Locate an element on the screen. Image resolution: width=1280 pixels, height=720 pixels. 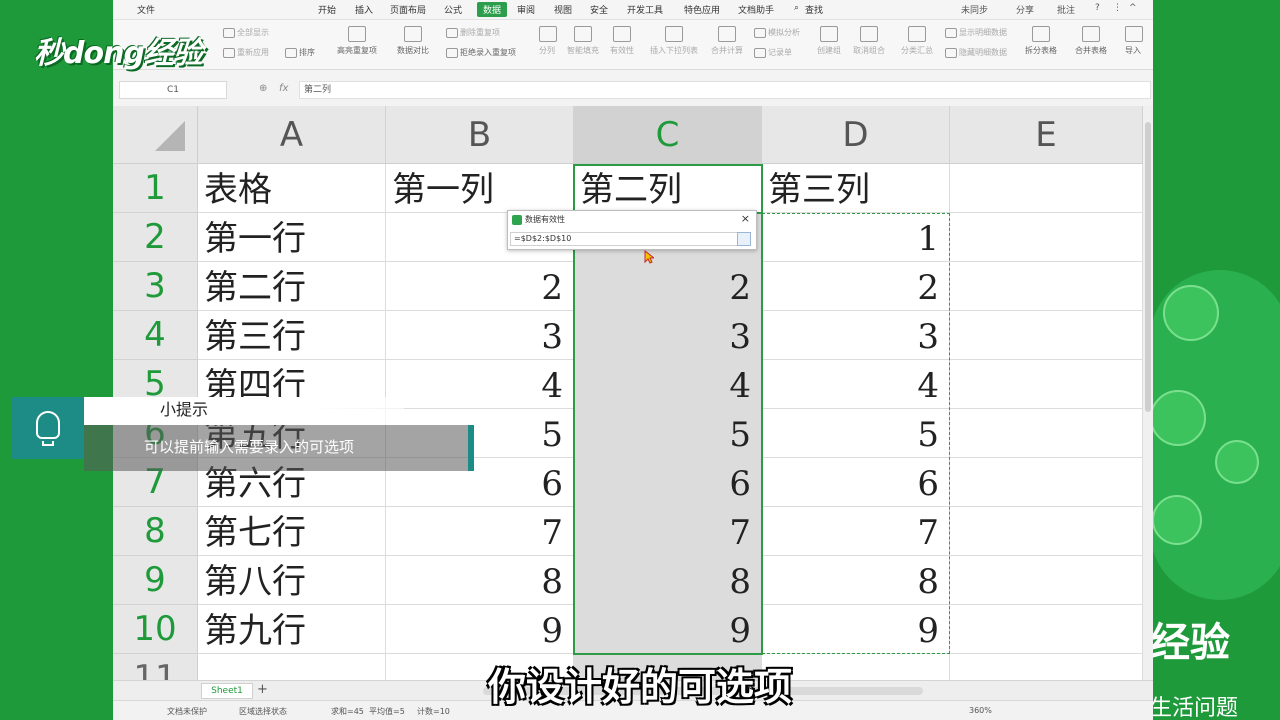
menu-tab-view: 视图 is located at coordinates (563, 9).